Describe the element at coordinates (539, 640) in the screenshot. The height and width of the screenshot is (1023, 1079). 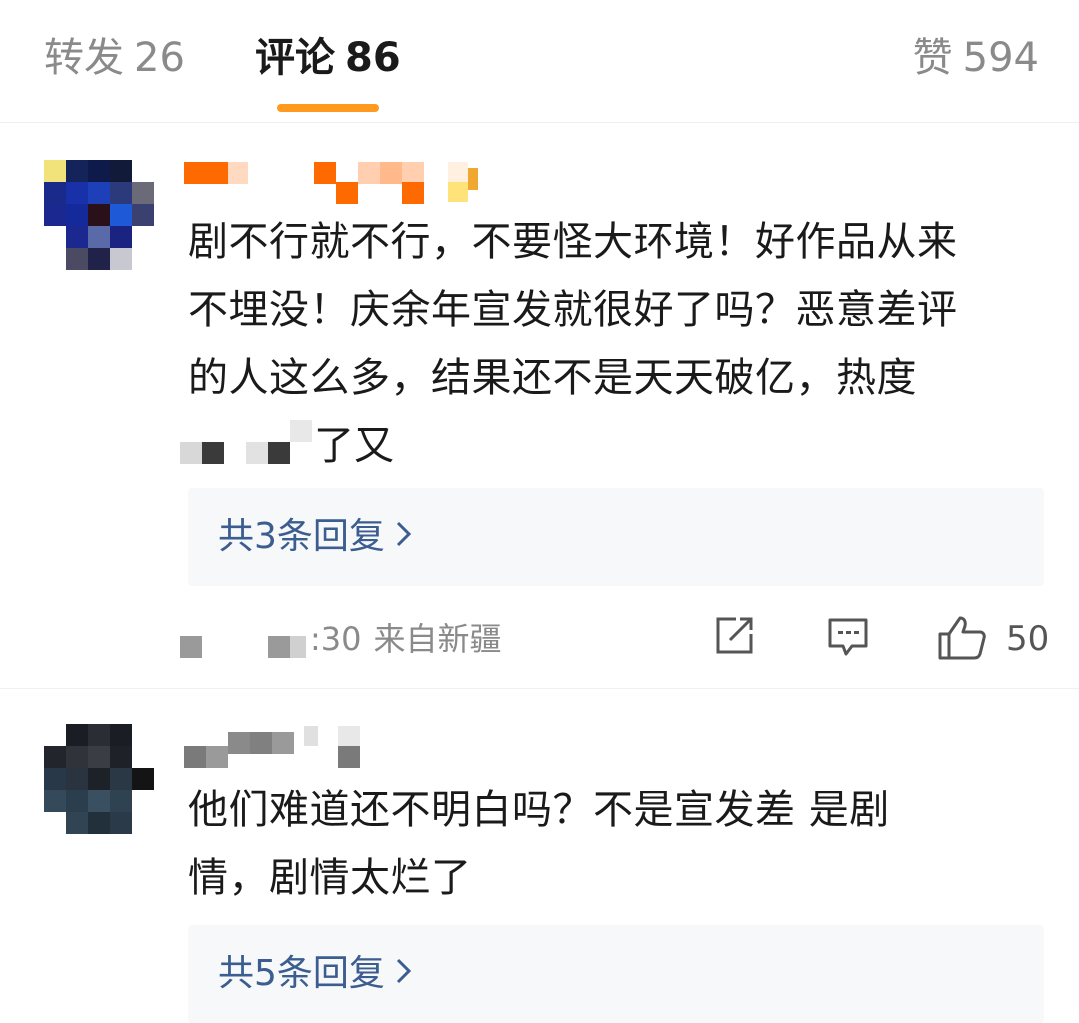
I see `comment-footer: :30 来自新疆 50` at that location.